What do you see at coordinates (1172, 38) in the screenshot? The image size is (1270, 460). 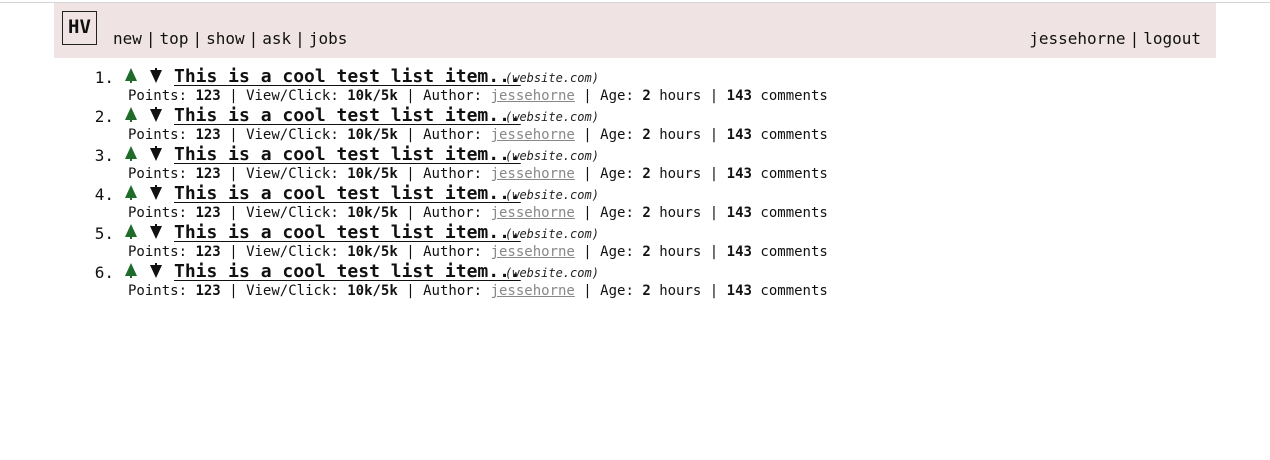 I see `logout-link: logout` at bounding box center [1172, 38].